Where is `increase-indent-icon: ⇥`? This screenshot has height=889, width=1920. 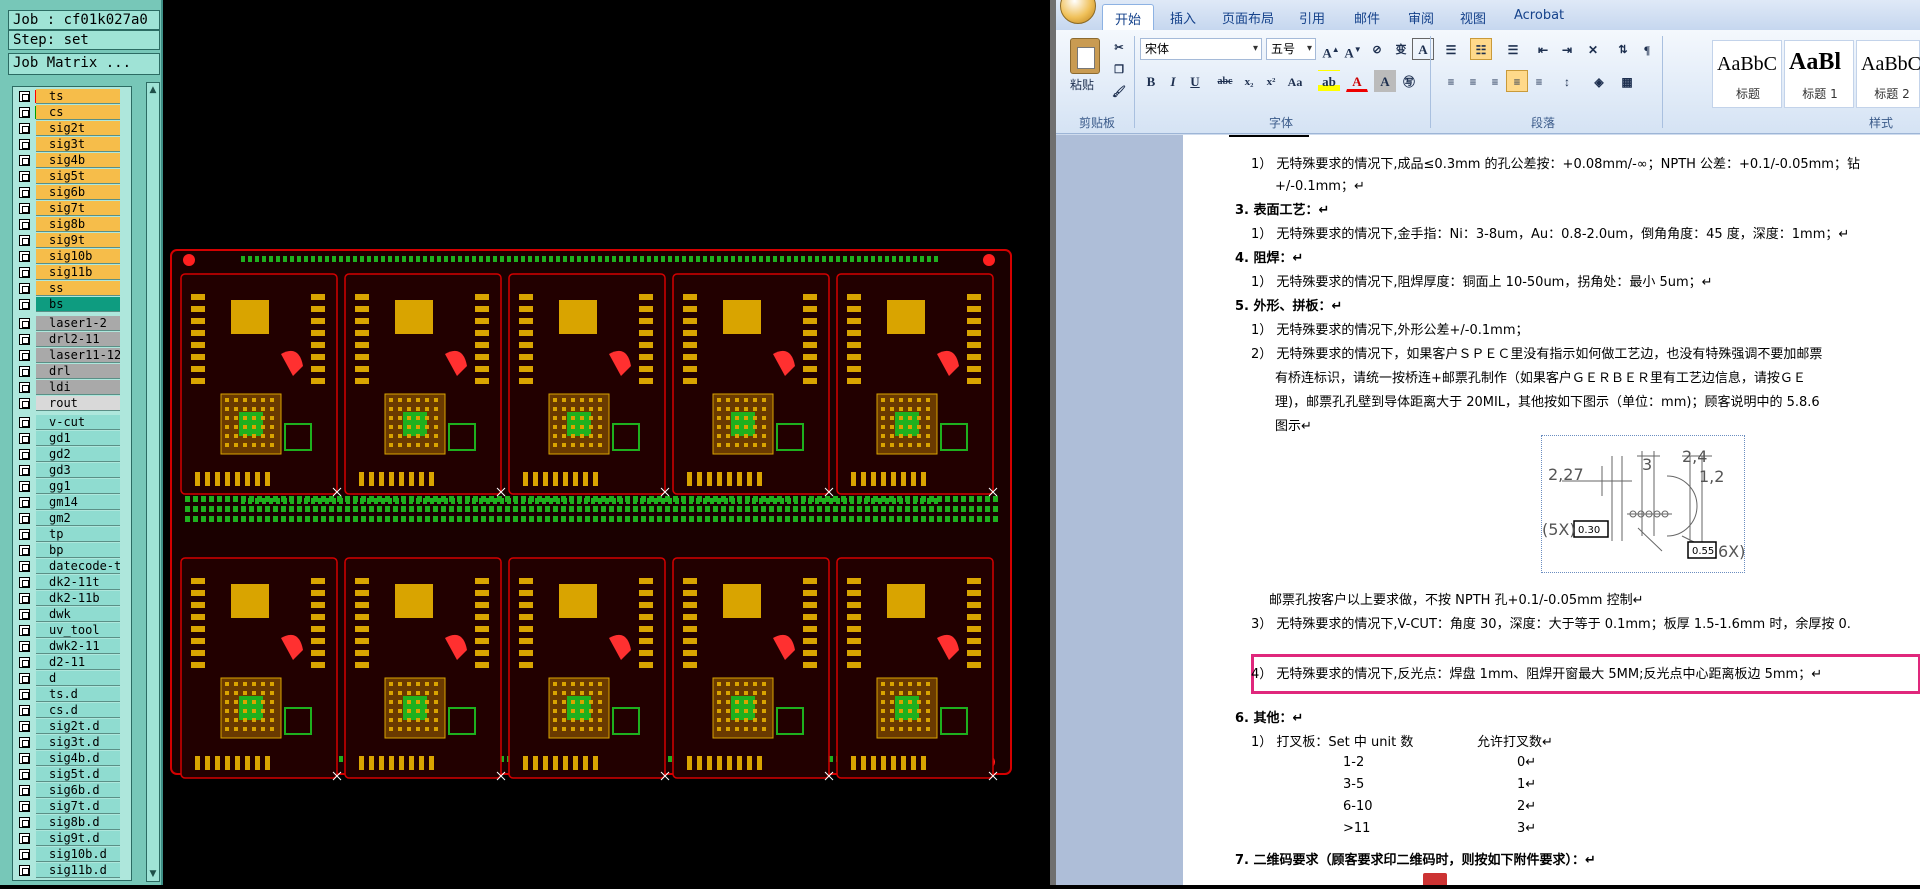 increase-indent-icon: ⇥ is located at coordinates (1567, 49).